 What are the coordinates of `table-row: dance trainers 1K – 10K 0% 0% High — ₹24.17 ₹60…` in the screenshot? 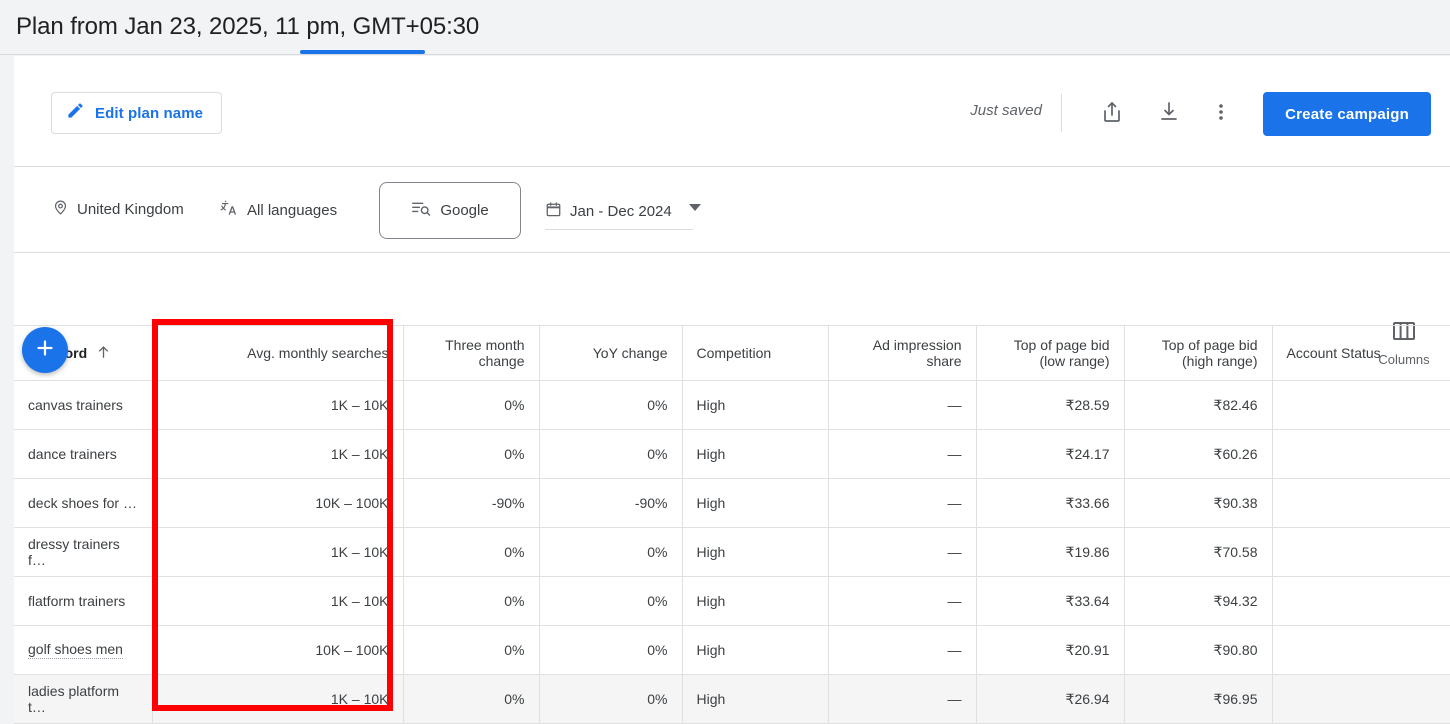 It's located at (732, 454).